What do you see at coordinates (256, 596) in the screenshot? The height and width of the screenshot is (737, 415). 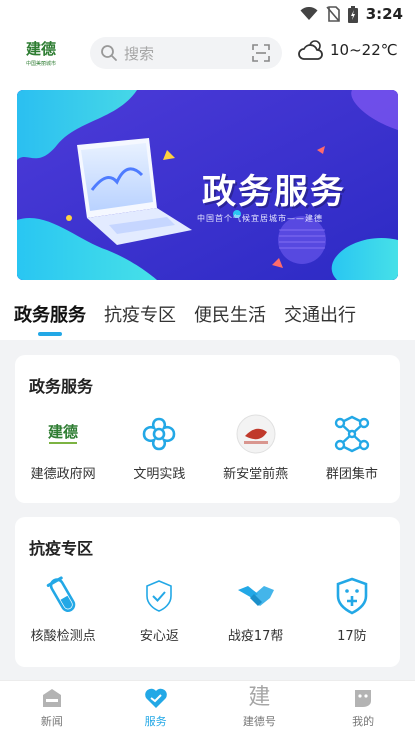 I see `handshake-icon` at bounding box center [256, 596].